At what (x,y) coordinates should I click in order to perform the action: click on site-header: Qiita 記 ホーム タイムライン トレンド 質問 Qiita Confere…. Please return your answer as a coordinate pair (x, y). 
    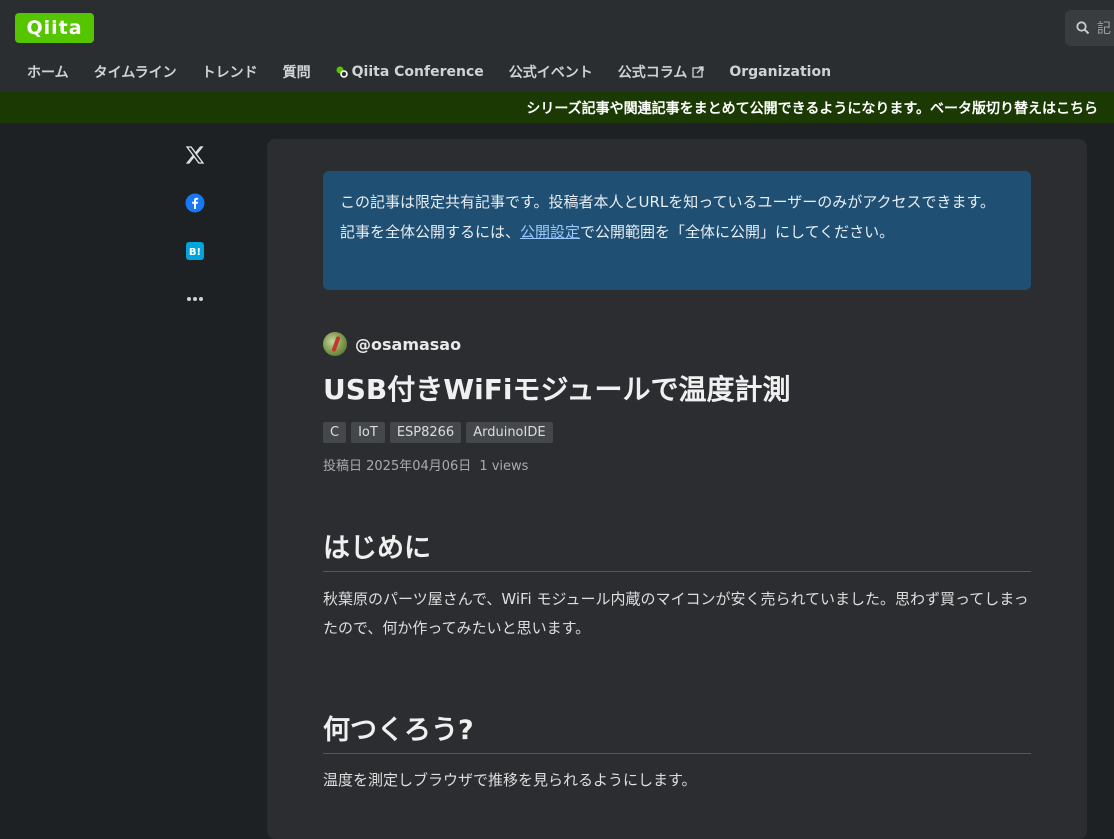
    Looking at the image, I should click on (557, 46).